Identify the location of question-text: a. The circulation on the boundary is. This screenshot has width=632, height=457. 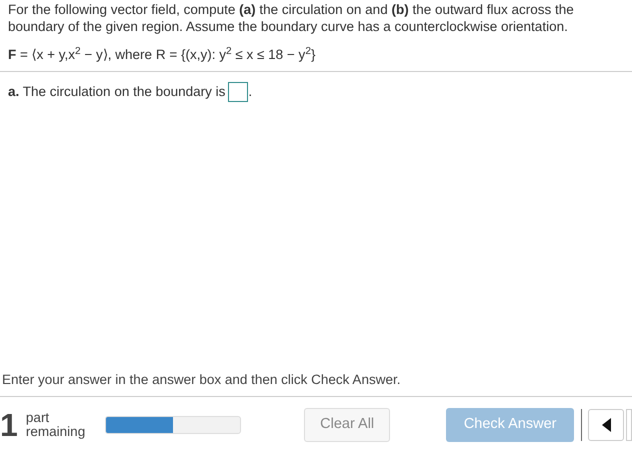
(117, 92).